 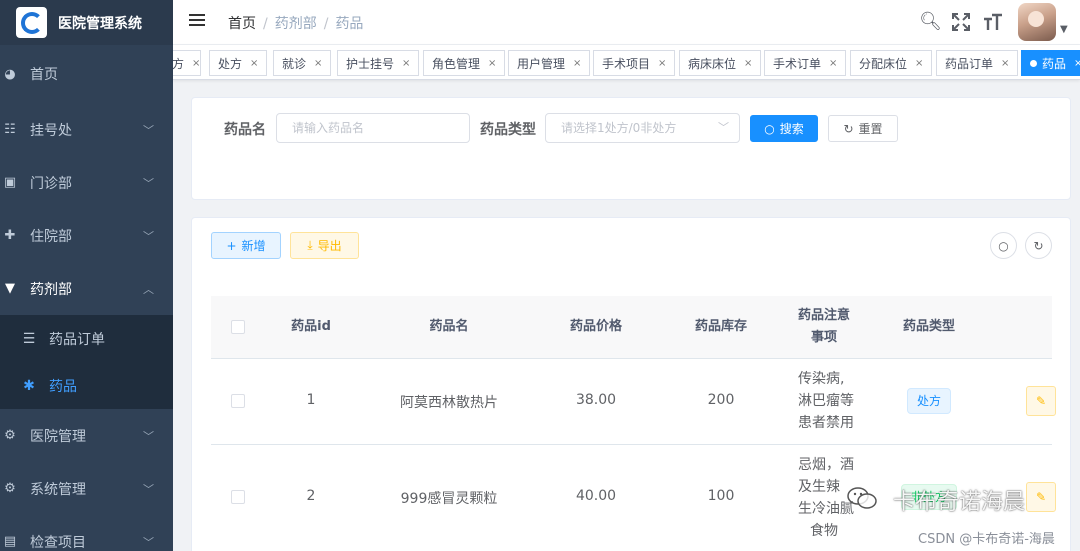 What do you see at coordinates (959, 502) in the screenshot?
I see `watermark-text: 卡布奇诺海晨` at bounding box center [959, 502].